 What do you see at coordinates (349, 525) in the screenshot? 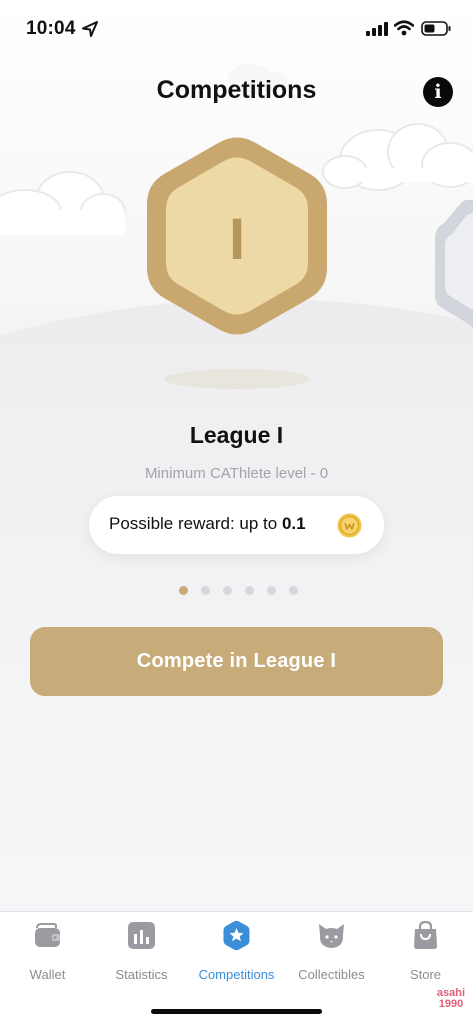
I see `coin-icon` at bounding box center [349, 525].